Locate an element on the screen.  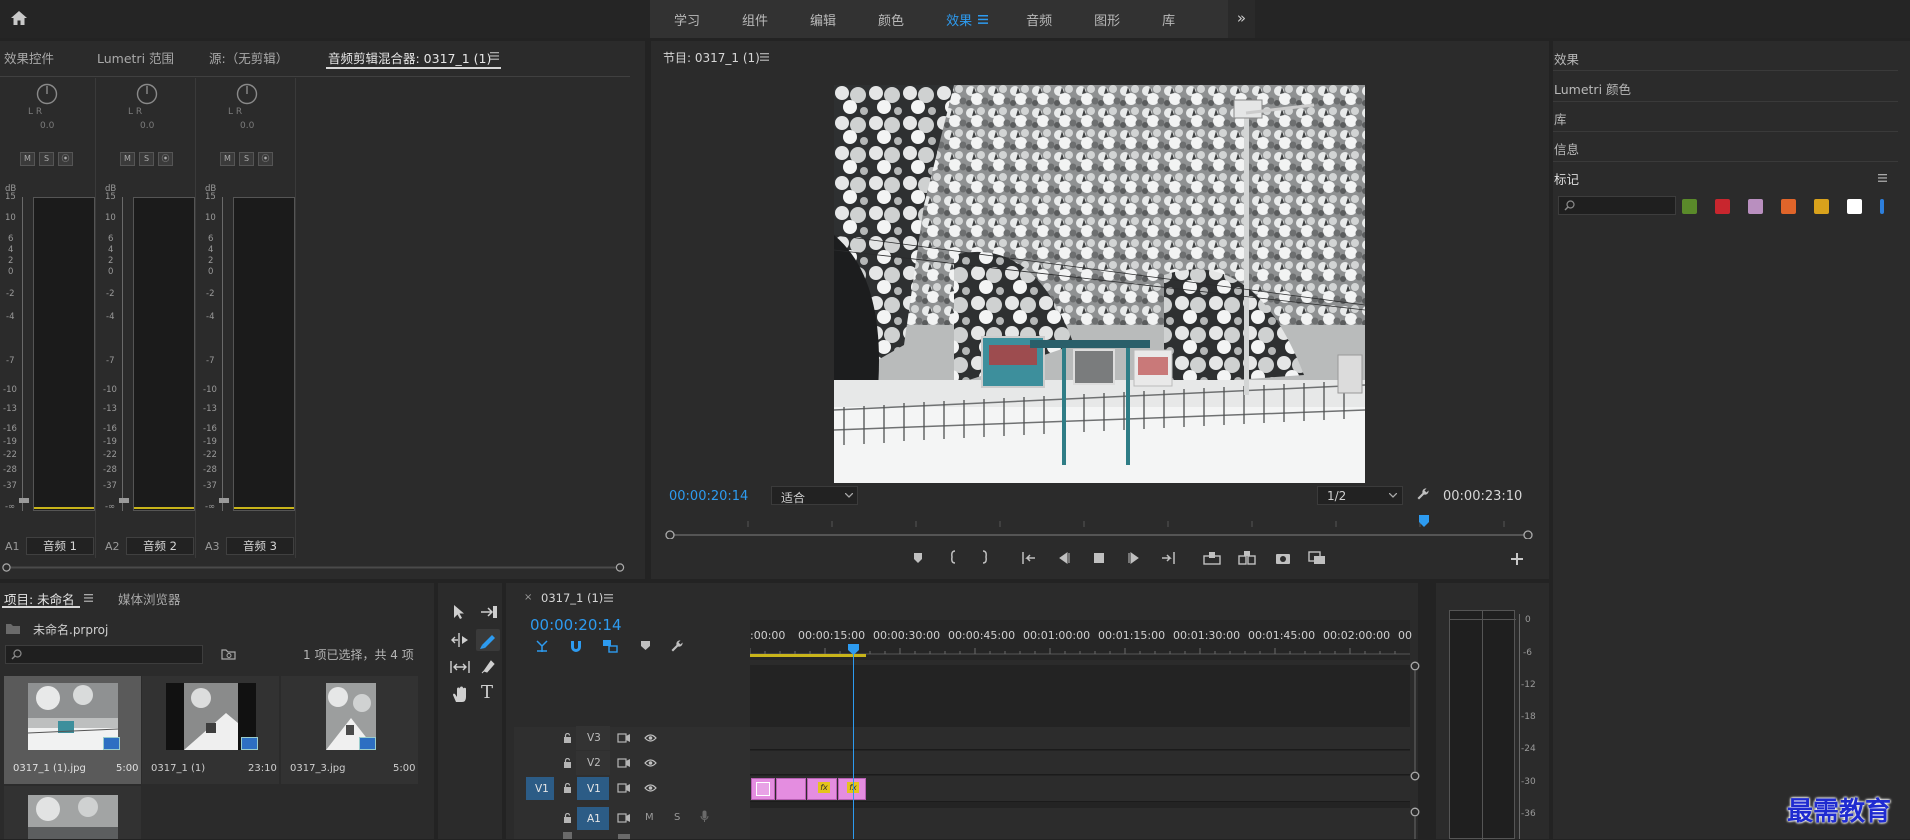
go-to-in-icon is located at coordinates (1029, 558).